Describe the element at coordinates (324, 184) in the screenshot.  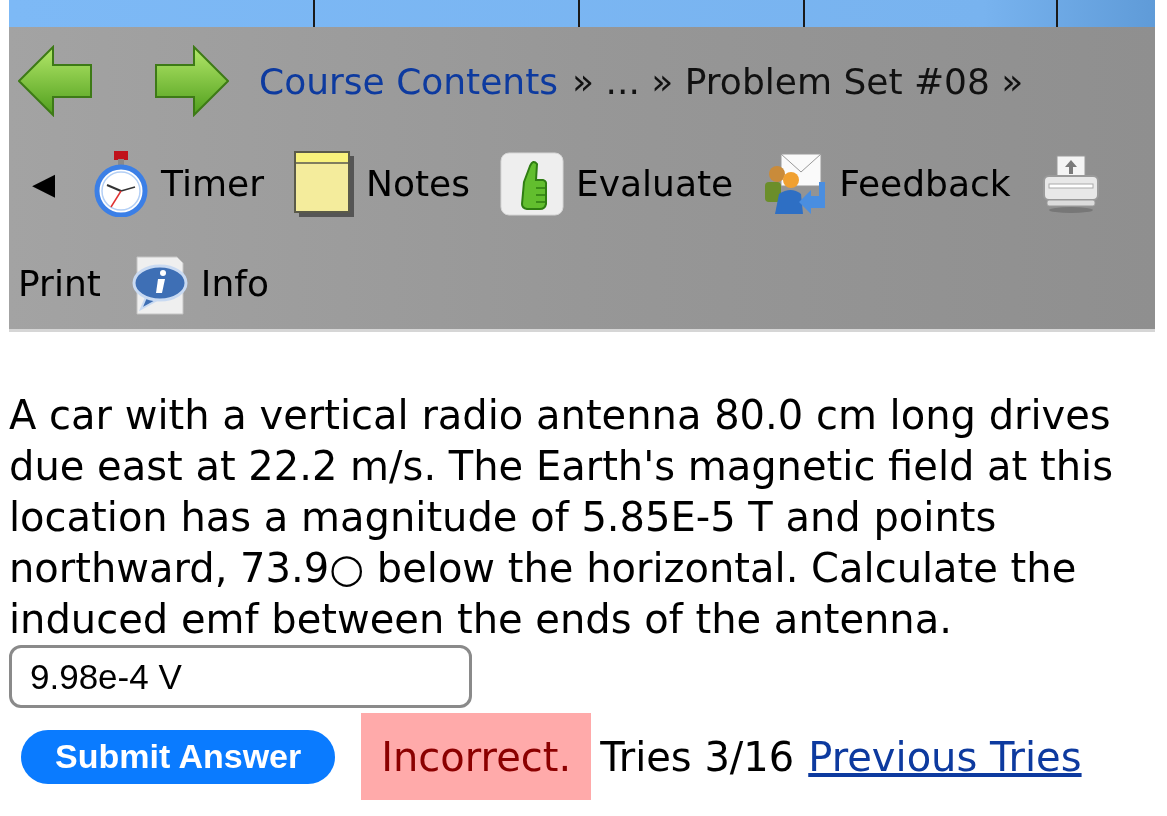
I see `sticky-note-icon` at that location.